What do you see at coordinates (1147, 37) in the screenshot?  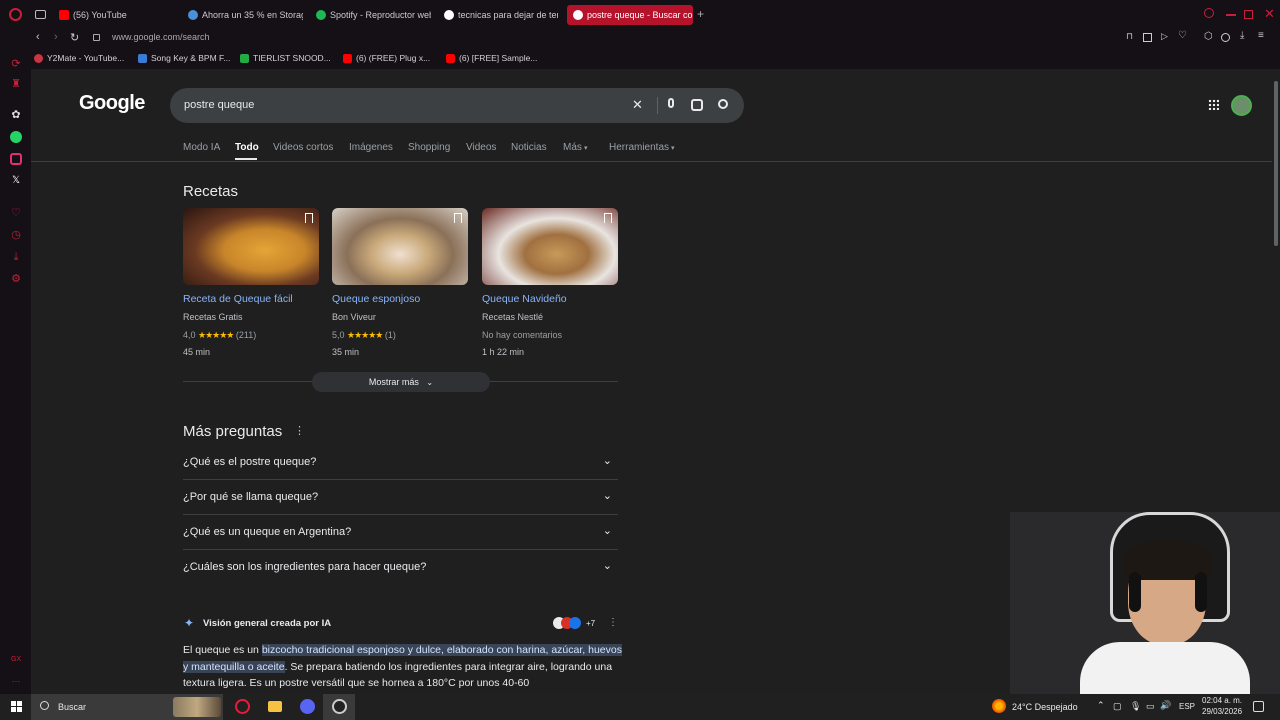 I see `snapshot-icon` at bounding box center [1147, 37].